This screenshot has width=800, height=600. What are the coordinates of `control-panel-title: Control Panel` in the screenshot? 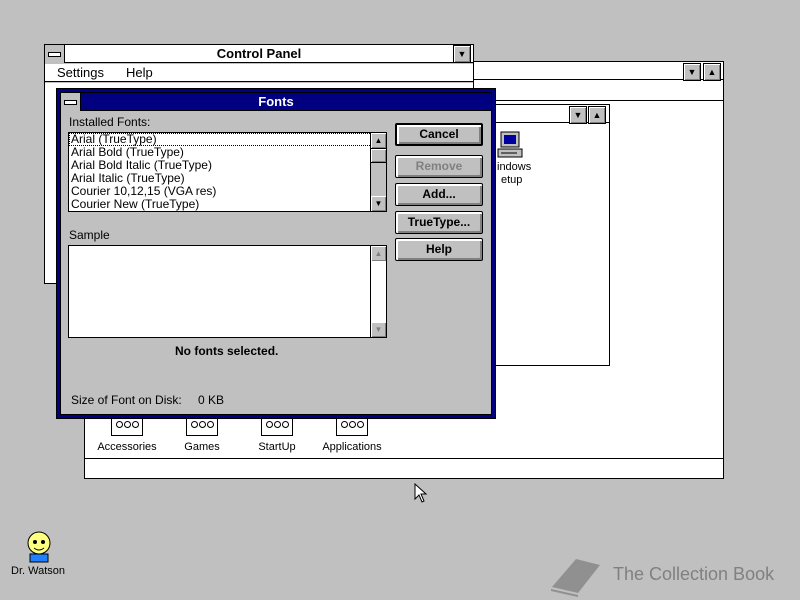 It's located at (259, 53).